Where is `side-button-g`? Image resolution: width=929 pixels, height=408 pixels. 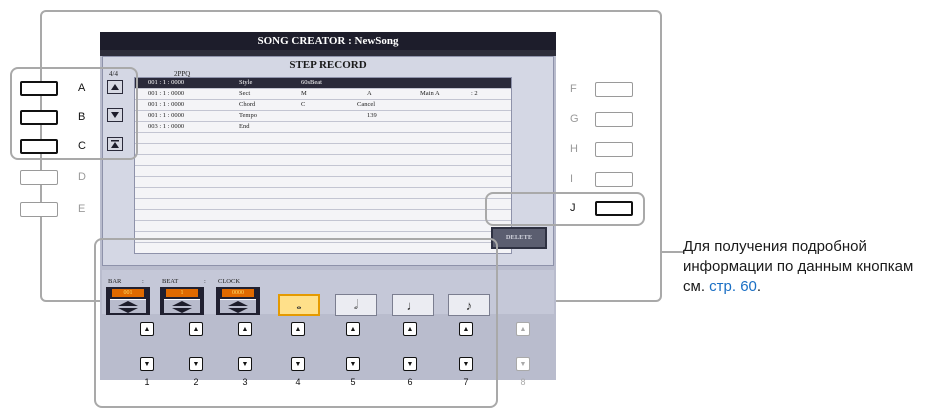 side-button-g is located at coordinates (614, 119).